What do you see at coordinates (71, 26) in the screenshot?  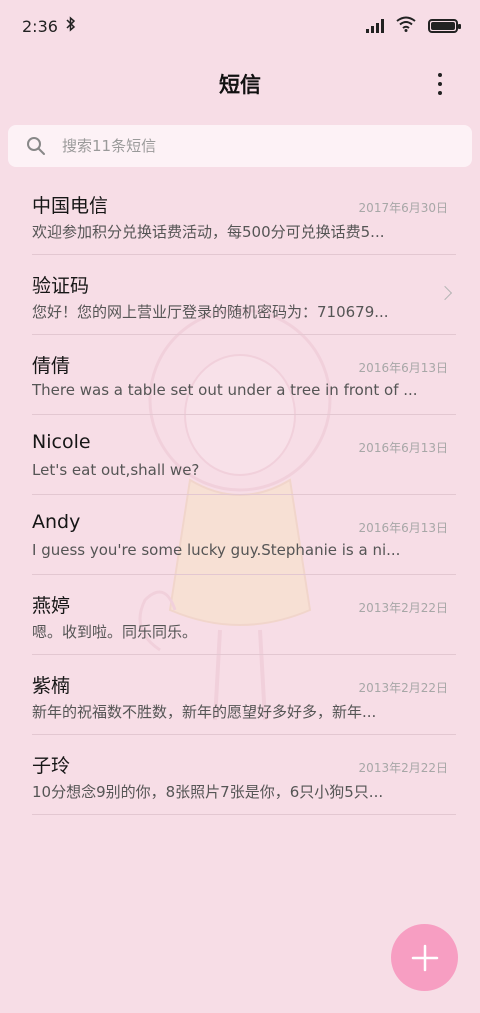 I see `bluetooth-icon` at bounding box center [71, 26].